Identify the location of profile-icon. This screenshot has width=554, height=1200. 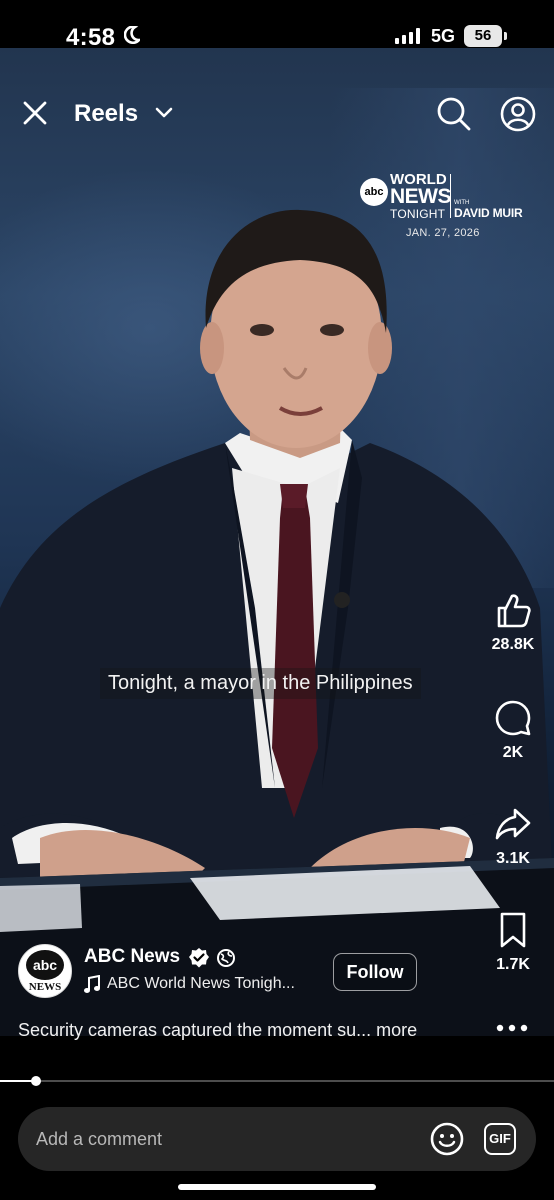
(518, 114).